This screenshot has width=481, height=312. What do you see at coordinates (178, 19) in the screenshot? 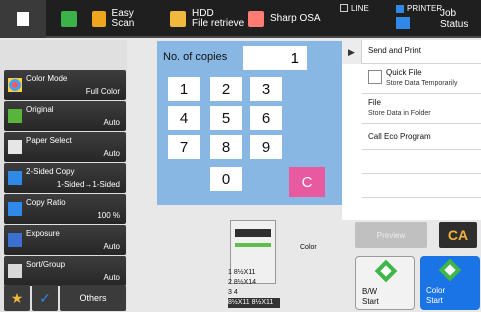
I see `folder-icon` at bounding box center [178, 19].